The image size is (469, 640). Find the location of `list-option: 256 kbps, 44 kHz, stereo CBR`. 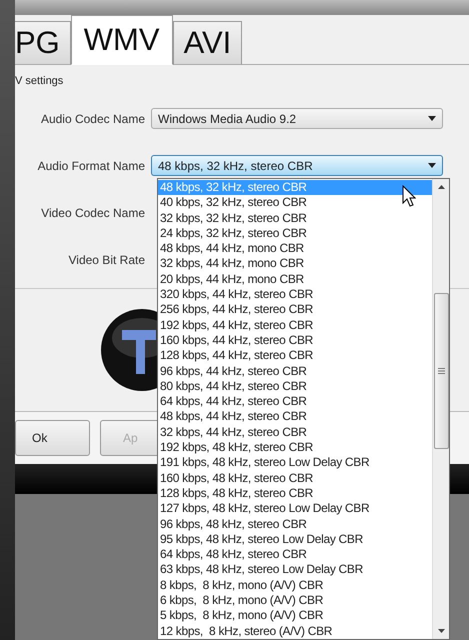

list-option: 256 kbps, 44 kHz, stereo CBR is located at coordinates (295, 310).